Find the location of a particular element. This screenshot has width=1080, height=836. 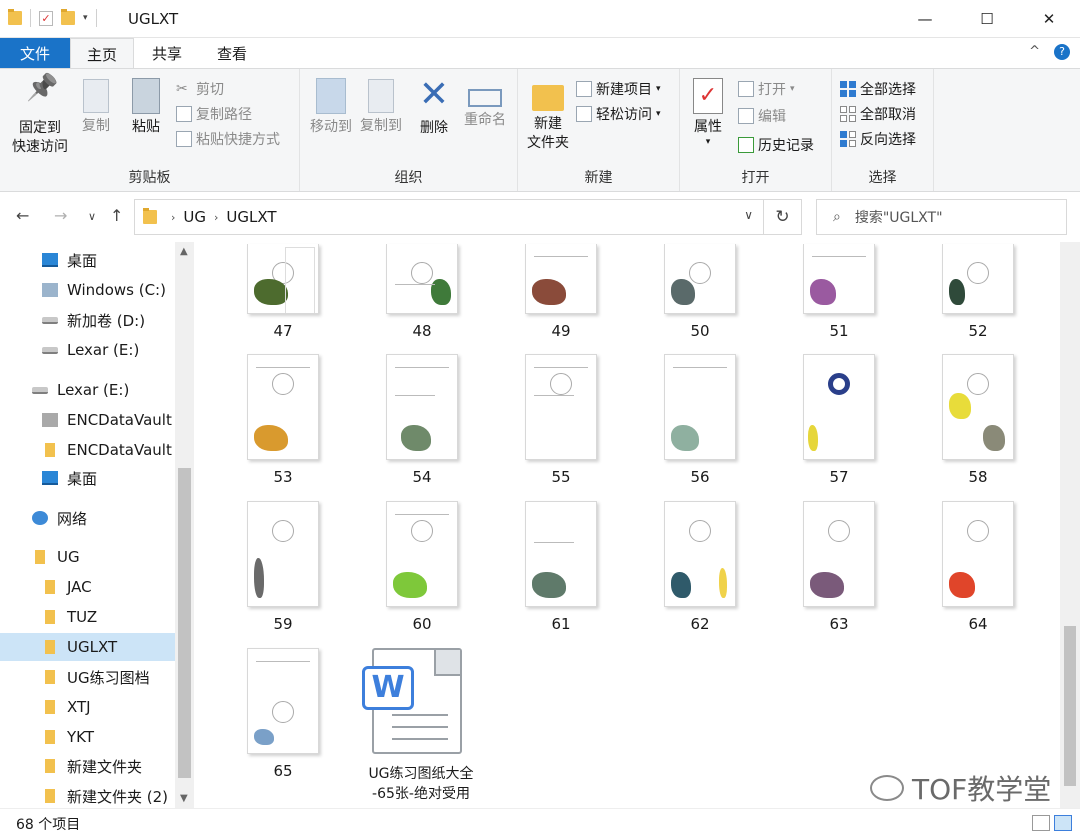

sidebar-item-ug-practice: UG练习图档 is located at coordinates (87, 677).